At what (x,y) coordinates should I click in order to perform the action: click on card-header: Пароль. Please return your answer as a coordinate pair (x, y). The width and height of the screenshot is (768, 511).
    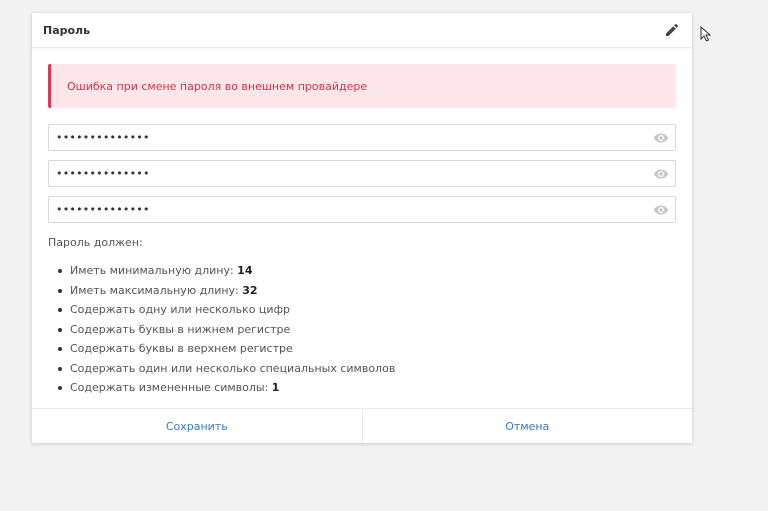
    Looking at the image, I should click on (362, 30).